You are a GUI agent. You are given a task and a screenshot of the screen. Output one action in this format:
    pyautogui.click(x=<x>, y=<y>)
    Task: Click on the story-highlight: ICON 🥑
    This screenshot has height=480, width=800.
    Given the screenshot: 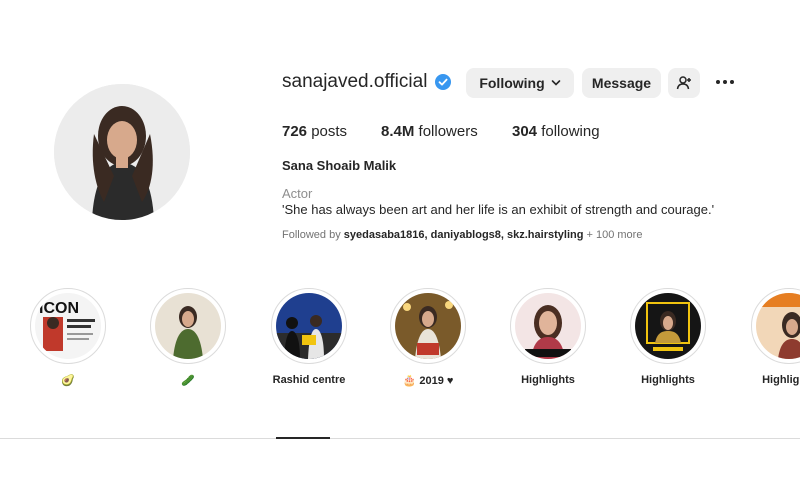 What is the action you would take?
    pyautogui.click(x=68, y=337)
    